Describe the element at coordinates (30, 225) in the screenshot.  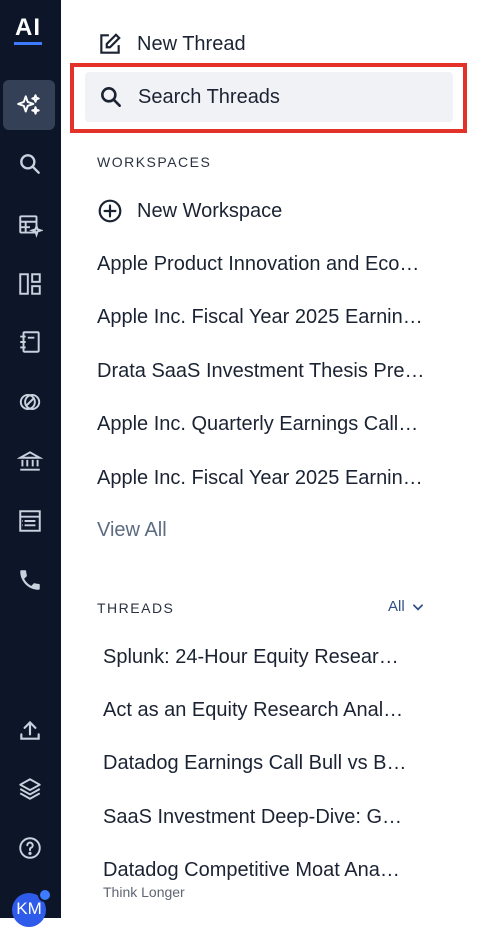
I see `table-sparkle-icon` at that location.